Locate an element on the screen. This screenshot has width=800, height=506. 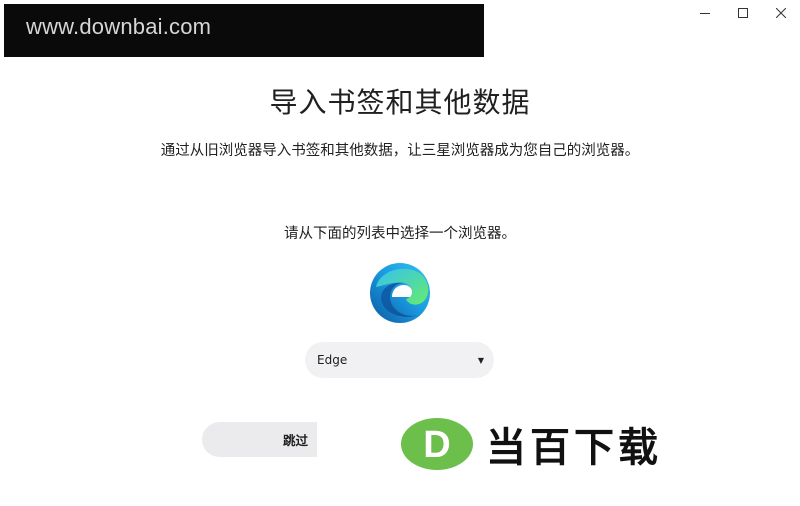
edge-browser-icon is located at coordinates (400, 293).